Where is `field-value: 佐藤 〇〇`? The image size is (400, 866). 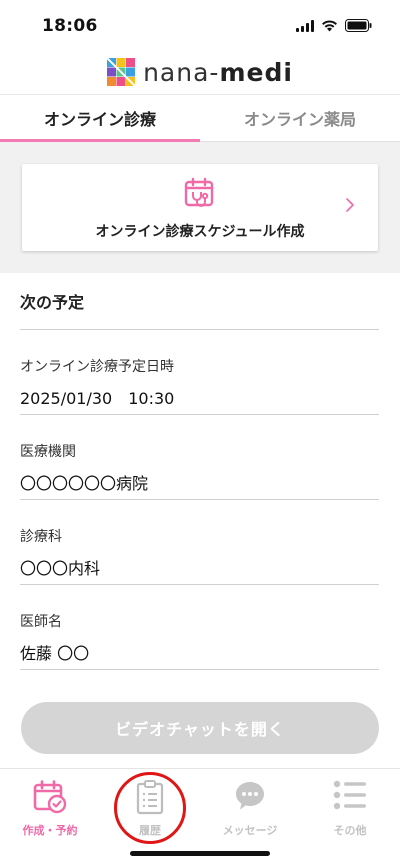 field-value: 佐藤 〇〇 is located at coordinates (55, 653).